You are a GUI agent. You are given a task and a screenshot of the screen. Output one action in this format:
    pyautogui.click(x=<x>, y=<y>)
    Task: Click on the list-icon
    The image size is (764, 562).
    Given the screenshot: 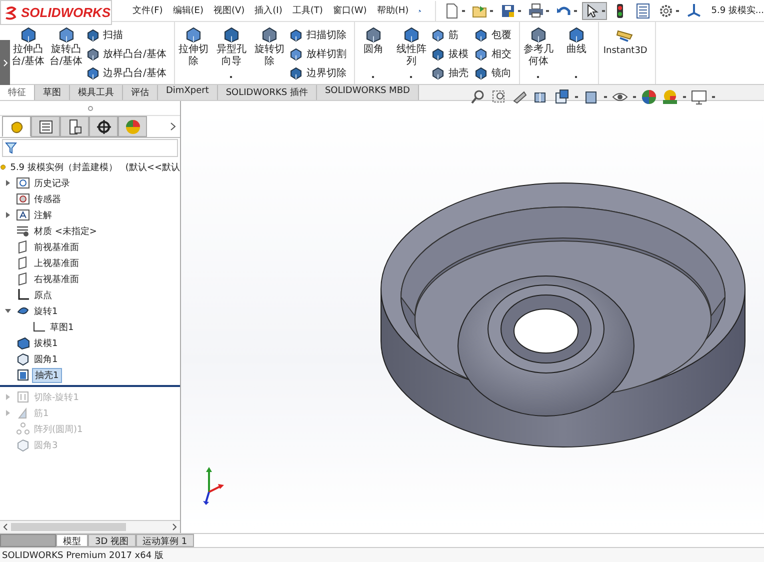 What is the action you would take?
    pyautogui.click(x=643, y=10)
    